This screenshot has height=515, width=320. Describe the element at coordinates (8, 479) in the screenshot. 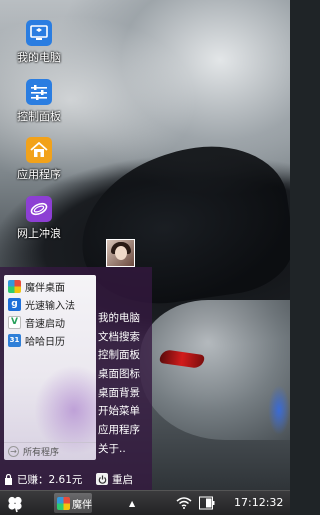

I see `wallet-icon` at that location.